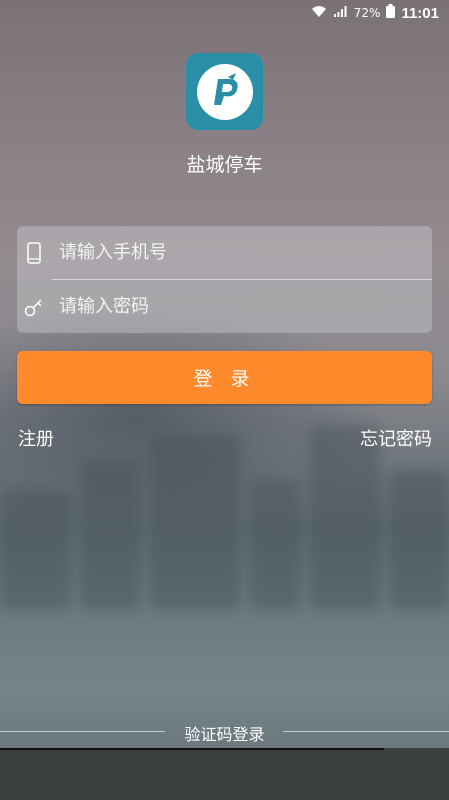 This screenshot has width=449, height=800. I want to click on phone-row, so click(224, 252).